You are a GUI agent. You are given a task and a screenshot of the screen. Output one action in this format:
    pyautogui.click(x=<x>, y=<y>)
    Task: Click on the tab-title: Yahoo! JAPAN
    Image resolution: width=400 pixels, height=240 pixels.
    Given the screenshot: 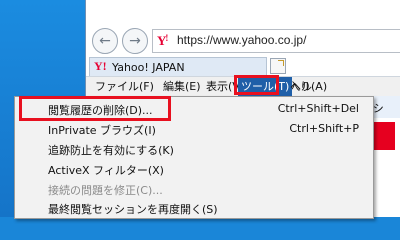 What is the action you would take?
    pyautogui.click(x=148, y=67)
    